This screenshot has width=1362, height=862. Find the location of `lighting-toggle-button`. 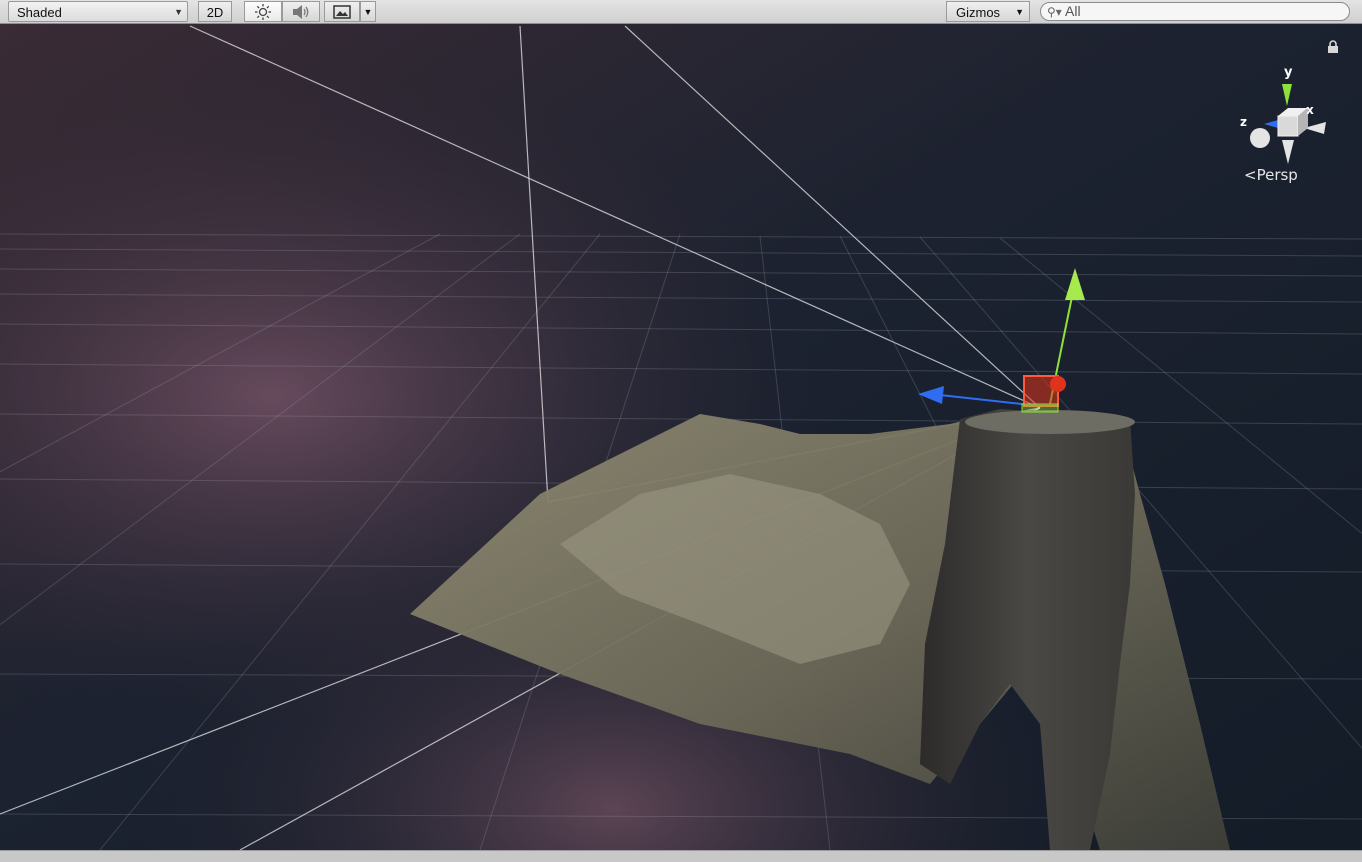

lighting-toggle-button is located at coordinates (263, 11).